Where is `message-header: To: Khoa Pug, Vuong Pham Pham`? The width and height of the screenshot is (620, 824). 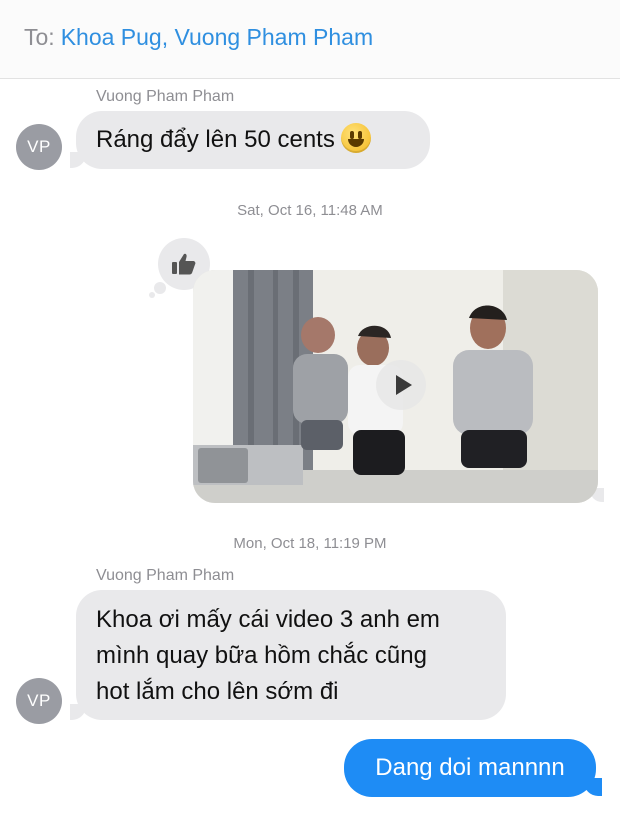 message-header: To: Khoa Pug, Vuong Pham Pham is located at coordinates (310, 39).